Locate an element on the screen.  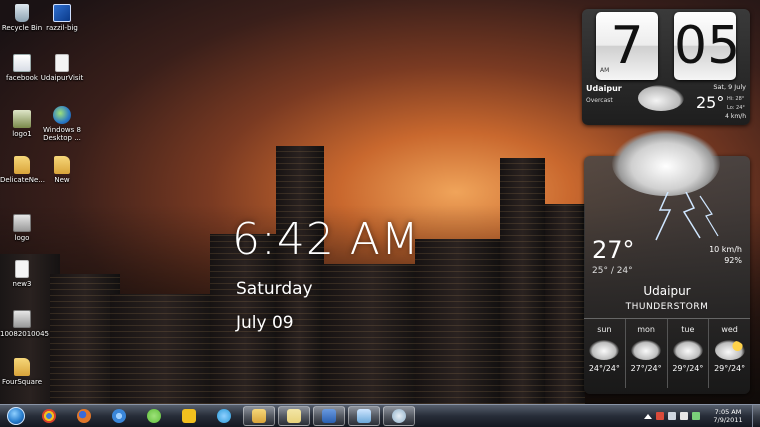
app-icon is located at coordinates (62, 13).